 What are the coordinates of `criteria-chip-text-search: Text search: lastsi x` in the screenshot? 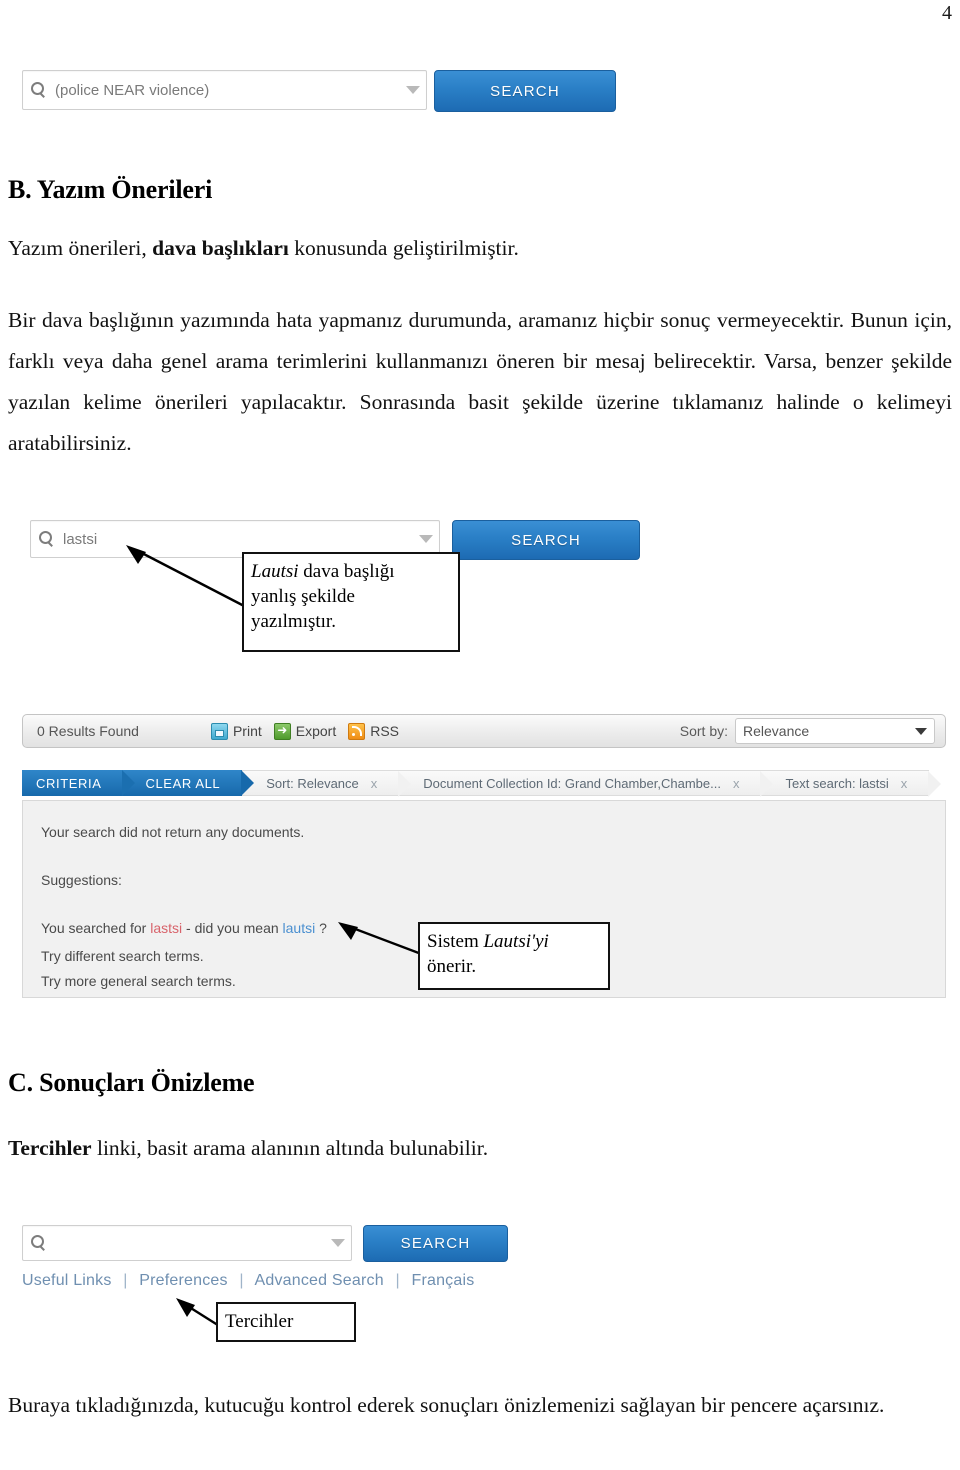 It's located at (851, 783).